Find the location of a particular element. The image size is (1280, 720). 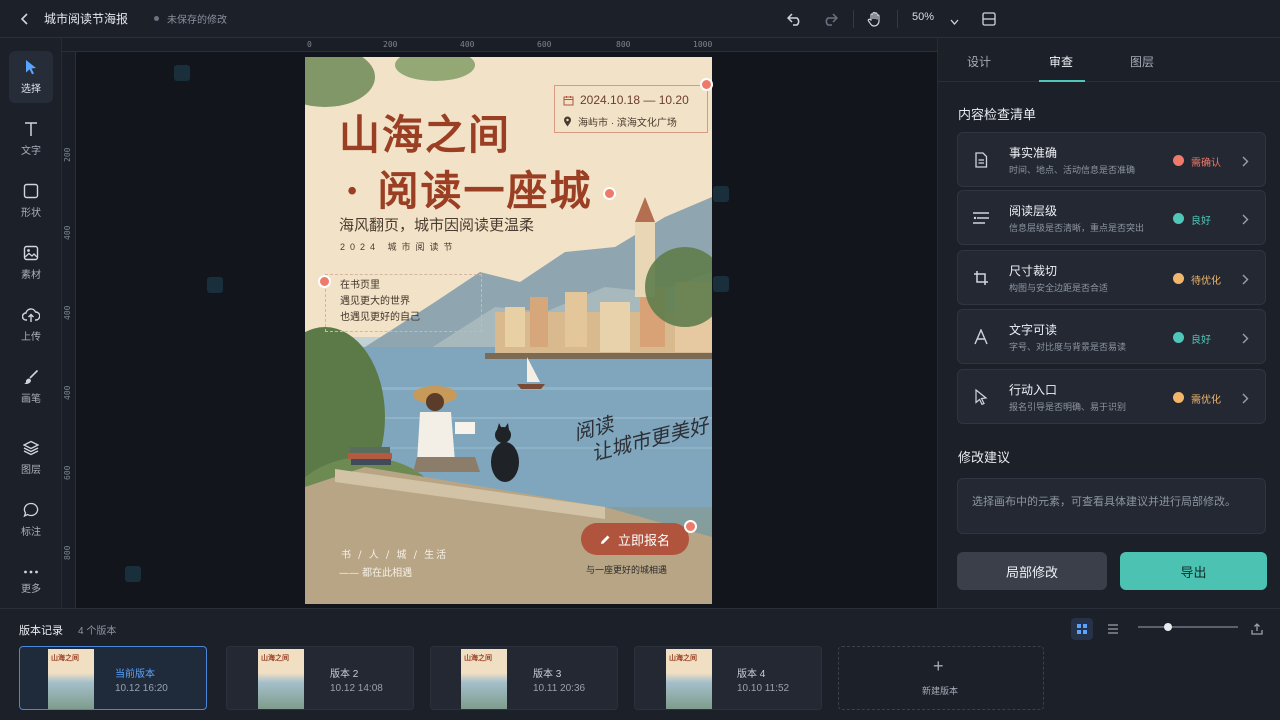

check-item-hierarchy: 阅读层级 信息层级是否清晰，重点是否突出 良好 is located at coordinates (1111, 217).